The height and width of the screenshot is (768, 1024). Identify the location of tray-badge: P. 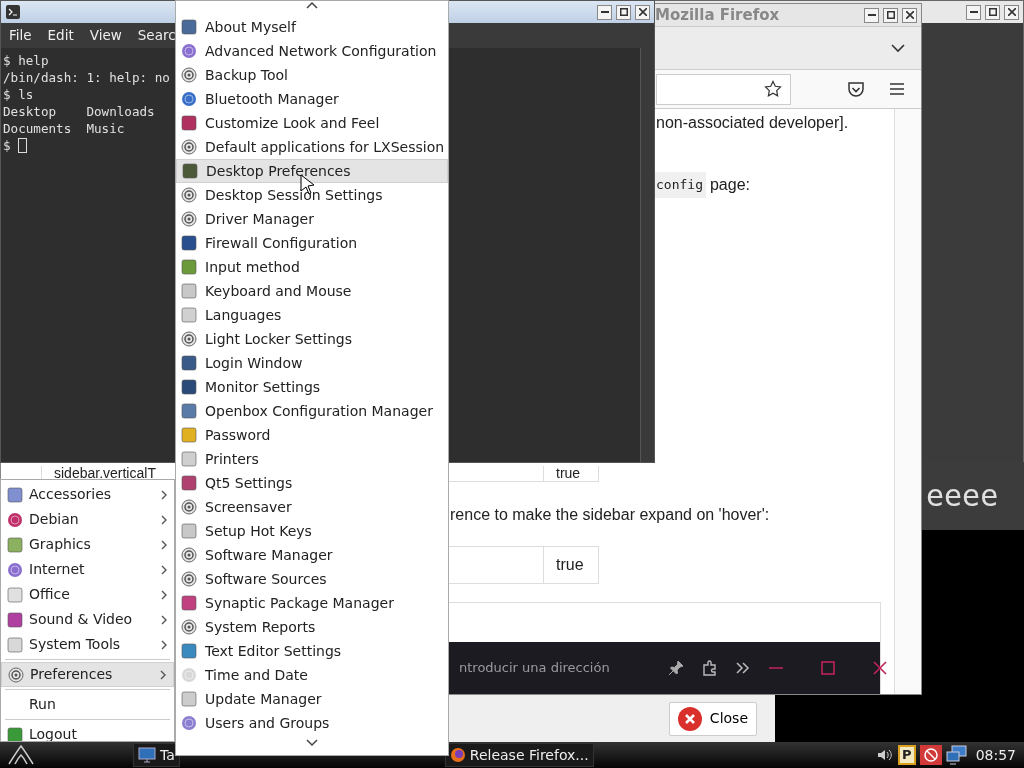
(906, 755).